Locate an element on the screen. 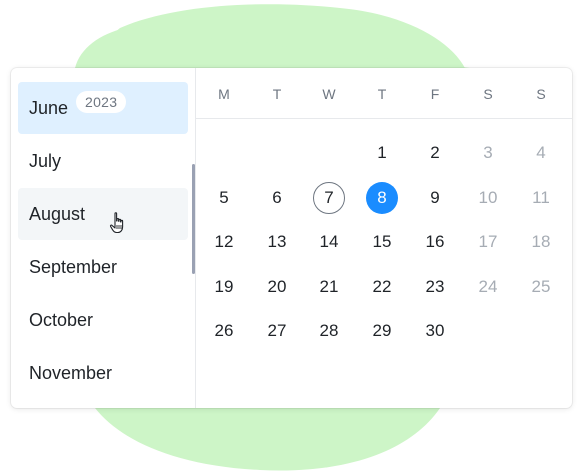  day-cell: 3 is located at coordinates (488, 153).